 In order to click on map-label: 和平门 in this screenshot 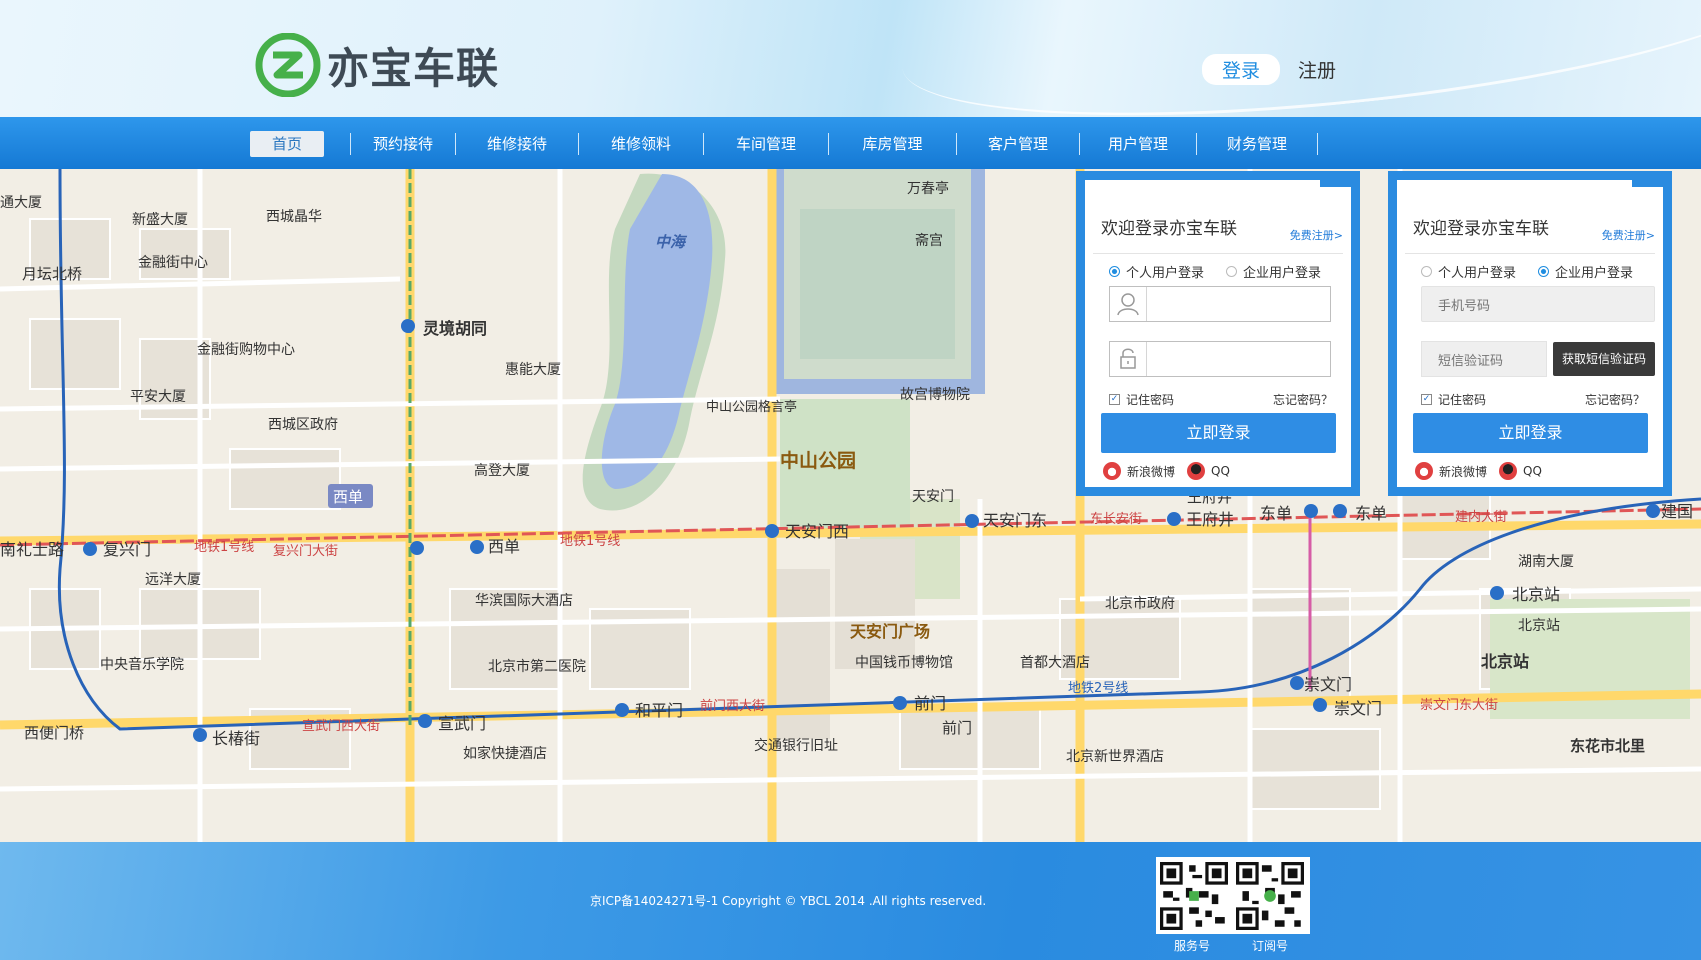, I will do `click(659, 710)`.